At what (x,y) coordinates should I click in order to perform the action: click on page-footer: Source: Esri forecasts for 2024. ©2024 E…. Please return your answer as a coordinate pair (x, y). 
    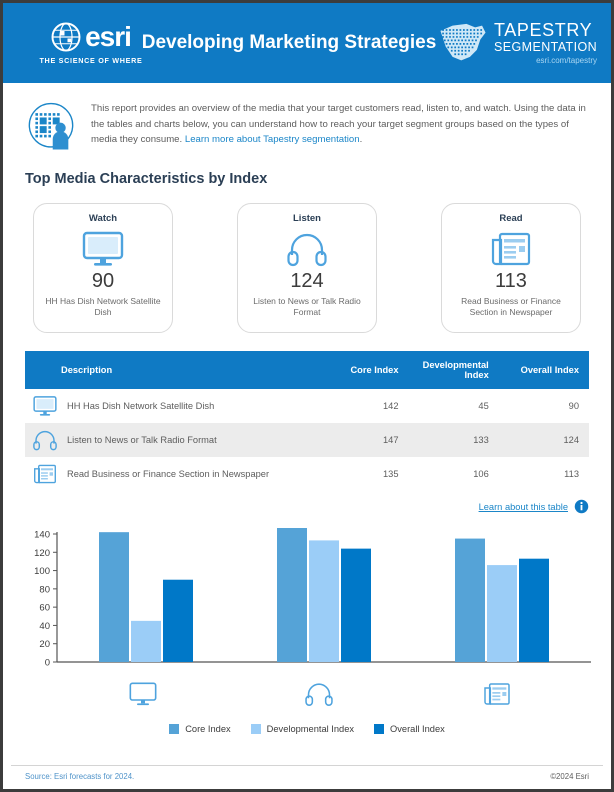
    Looking at the image, I should click on (307, 777).